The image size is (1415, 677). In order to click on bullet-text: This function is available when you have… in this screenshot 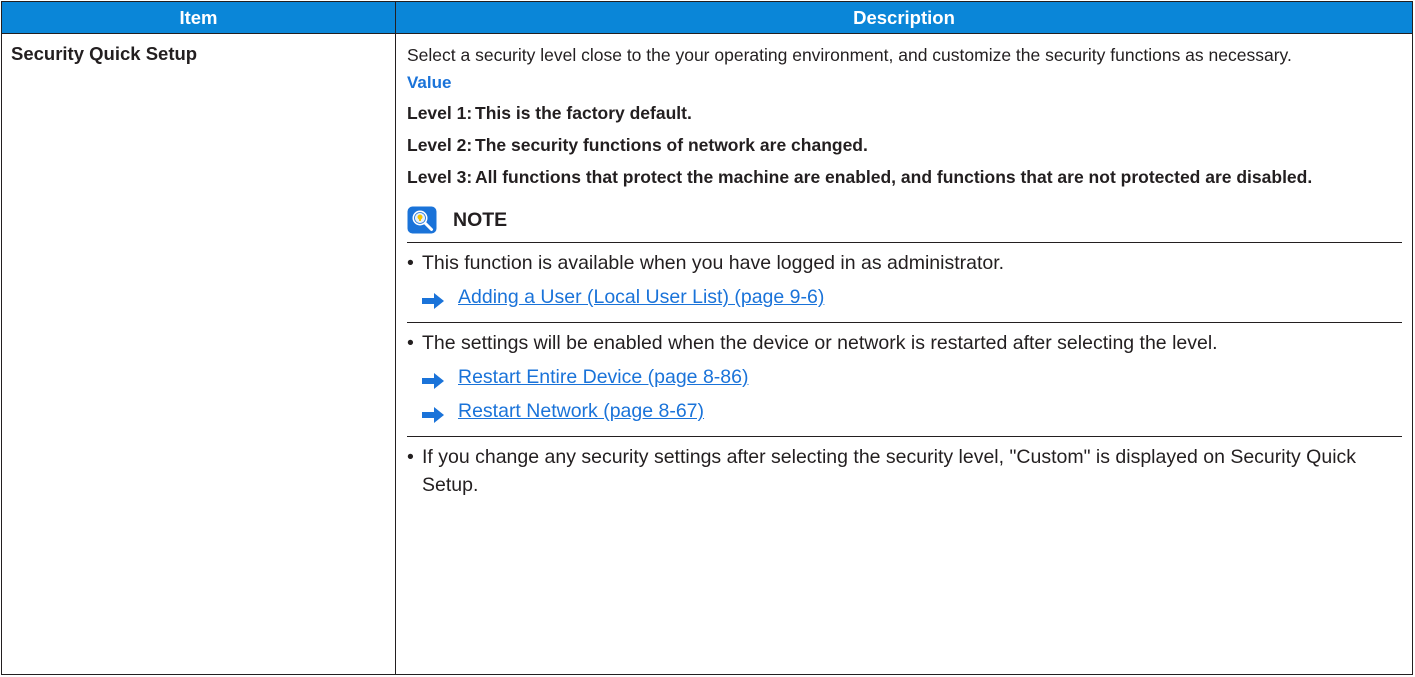, I will do `click(713, 263)`.